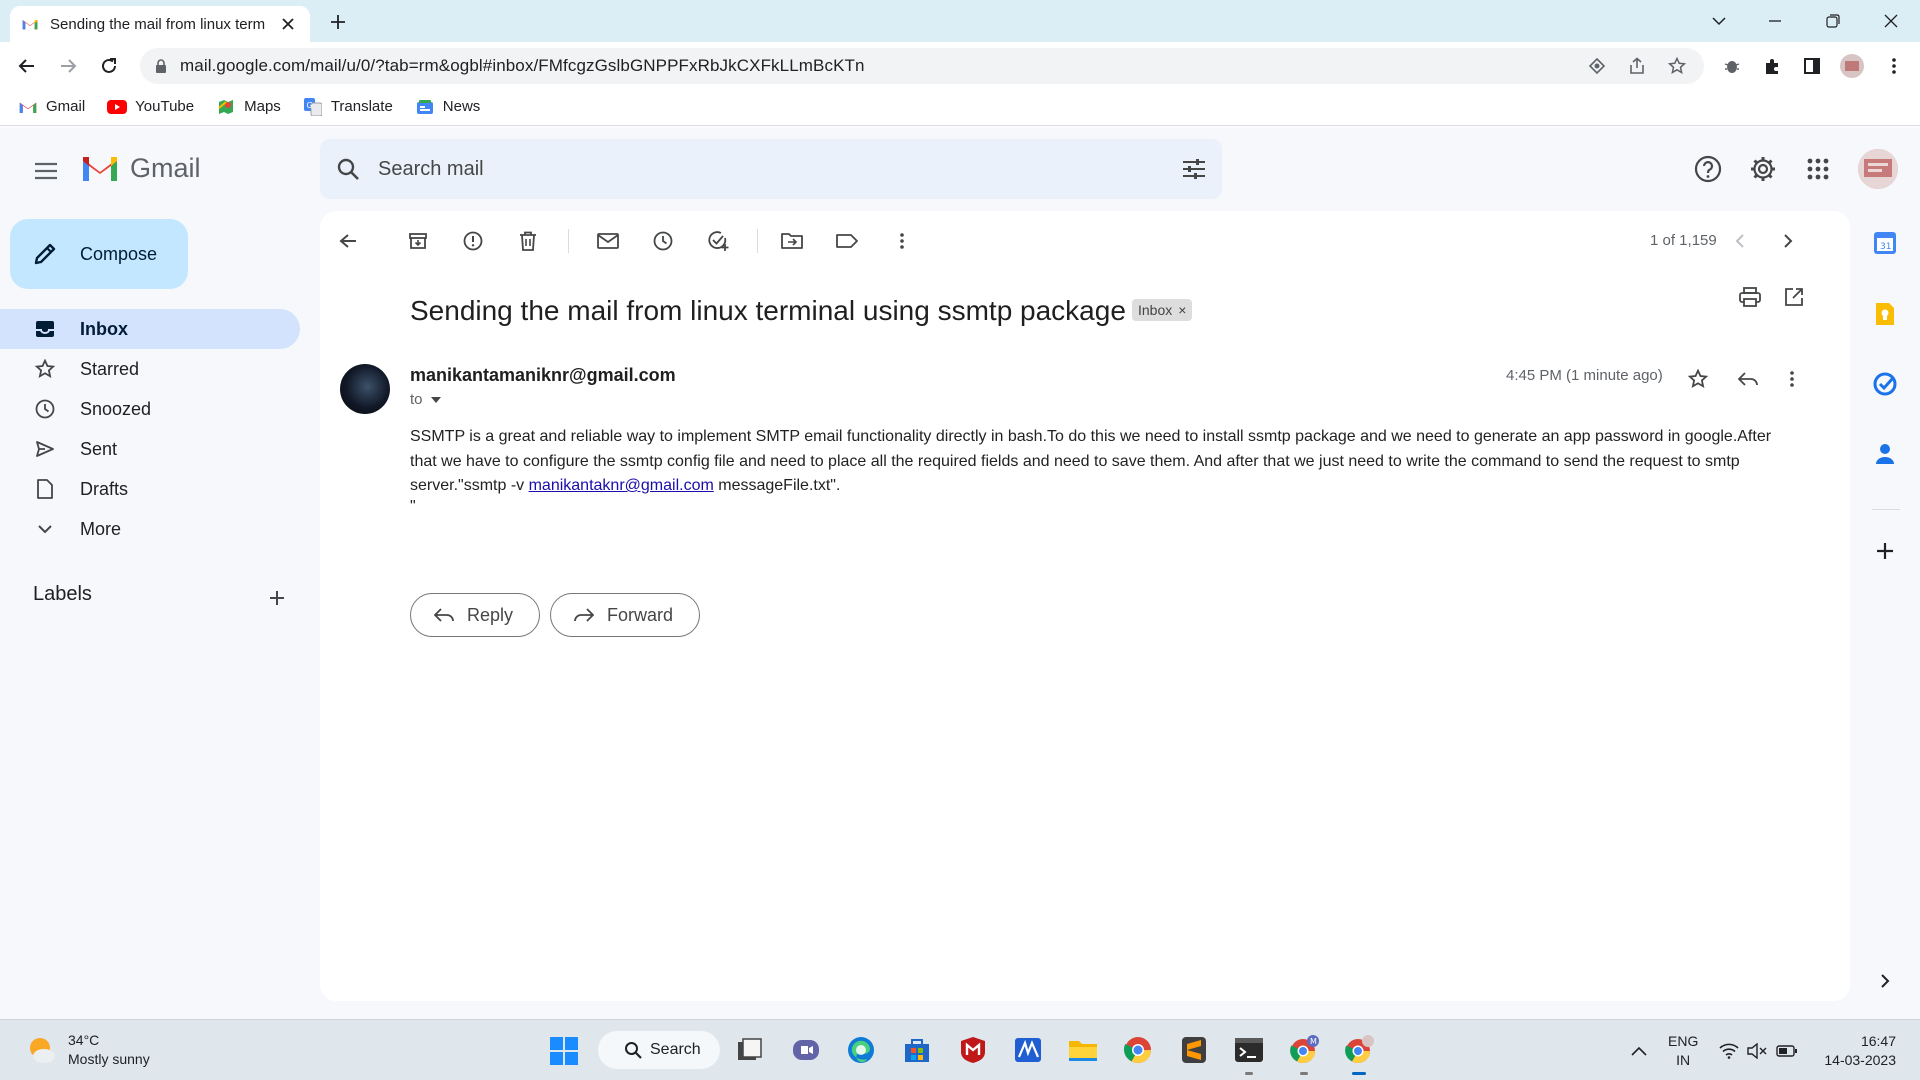 This screenshot has height=1080, width=1920. I want to click on weather-widget: 34°C Mostly sunny, so click(88, 1050).